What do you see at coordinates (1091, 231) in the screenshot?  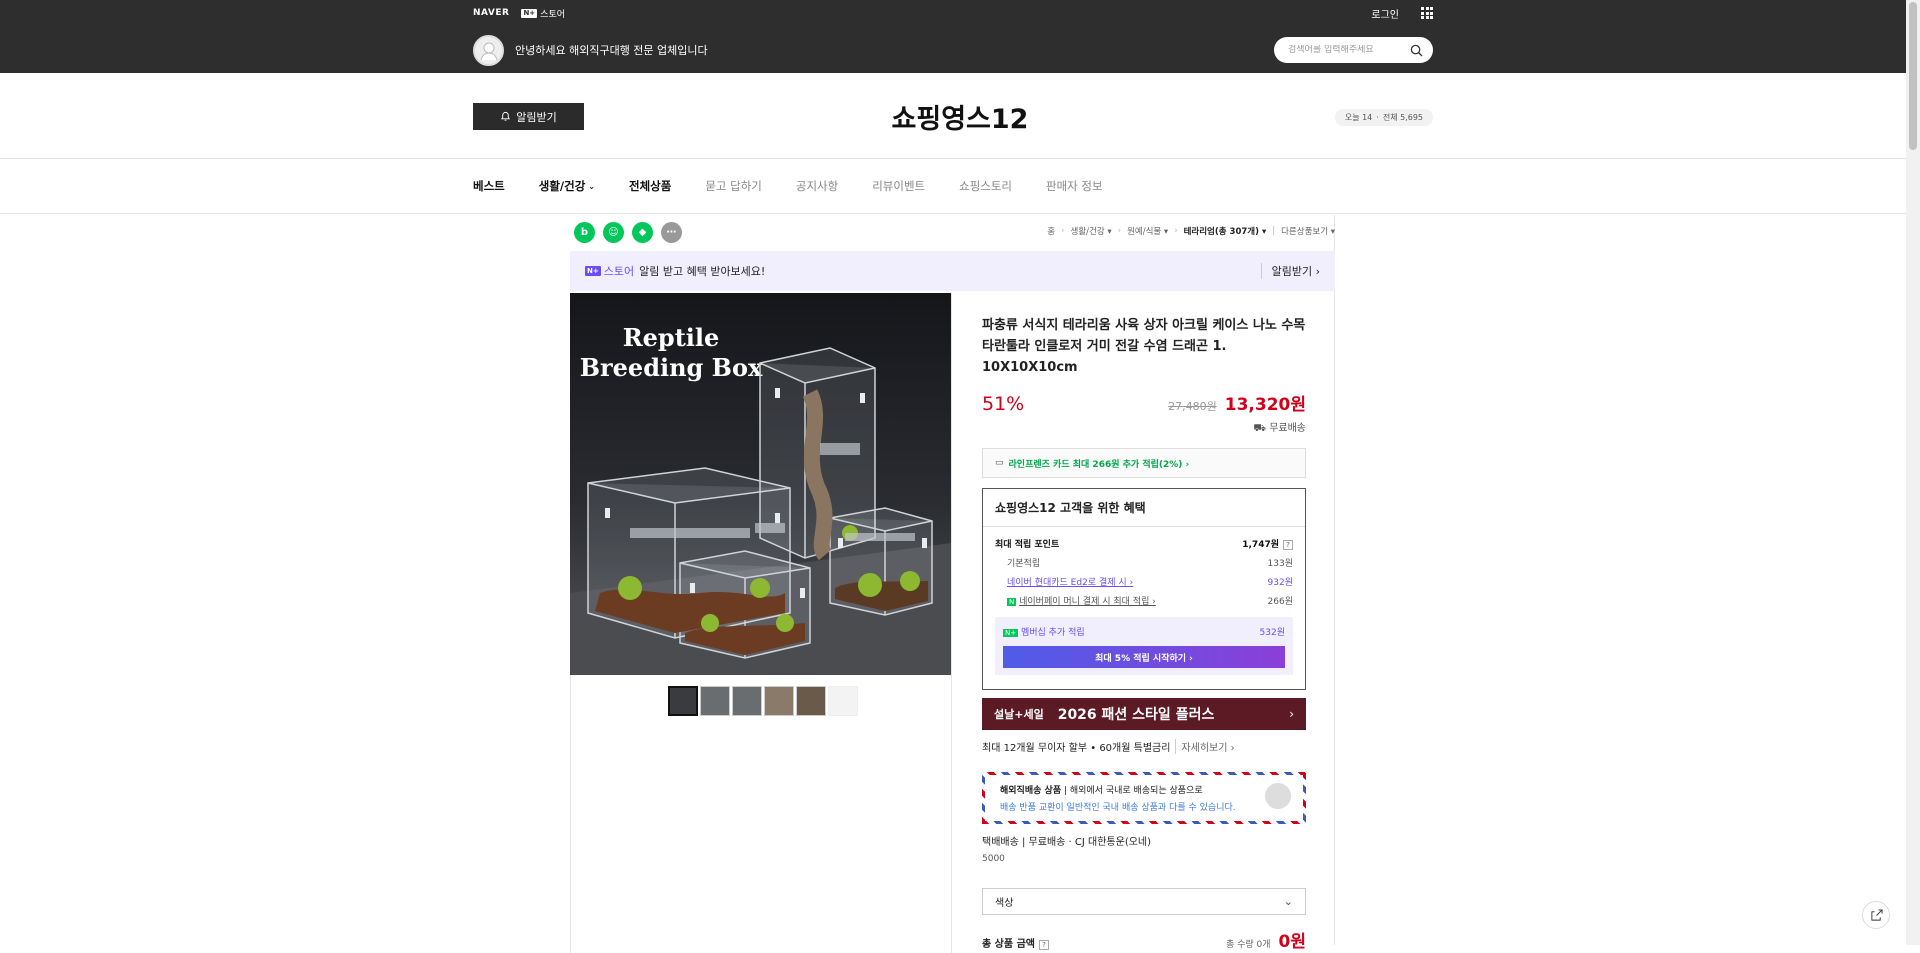 I see `breadcrumb-life: 생활/건강 ▾` at bounding box center [1091, 231].